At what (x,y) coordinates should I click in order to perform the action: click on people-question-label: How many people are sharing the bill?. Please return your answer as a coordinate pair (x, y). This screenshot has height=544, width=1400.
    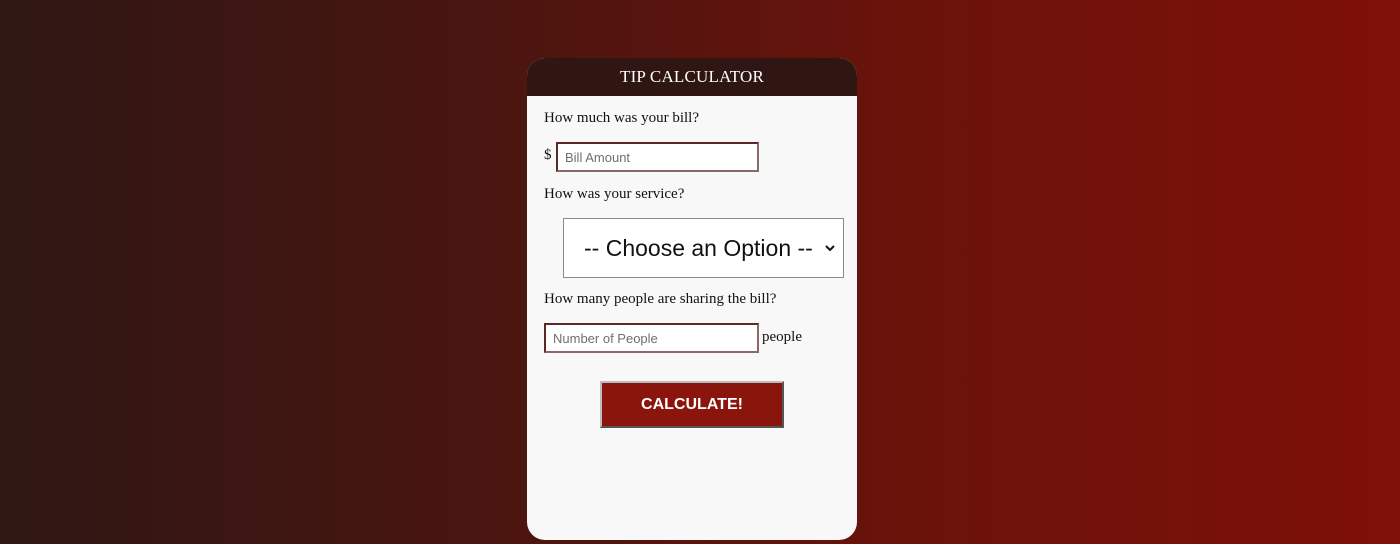
    Looking at the image, I should click on (660, 299).